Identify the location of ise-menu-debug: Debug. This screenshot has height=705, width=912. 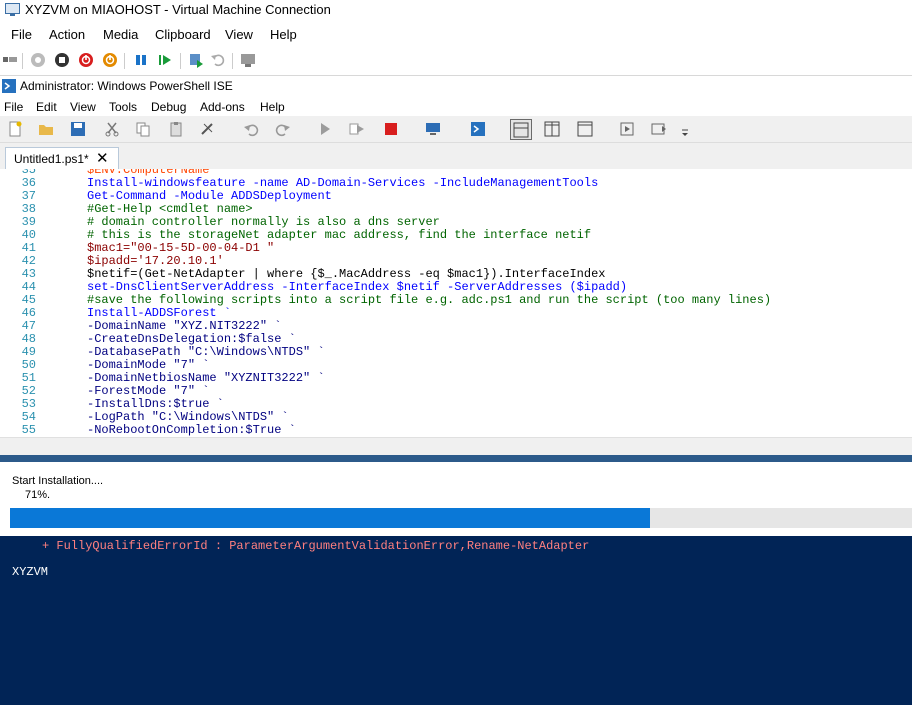
(168, 107).